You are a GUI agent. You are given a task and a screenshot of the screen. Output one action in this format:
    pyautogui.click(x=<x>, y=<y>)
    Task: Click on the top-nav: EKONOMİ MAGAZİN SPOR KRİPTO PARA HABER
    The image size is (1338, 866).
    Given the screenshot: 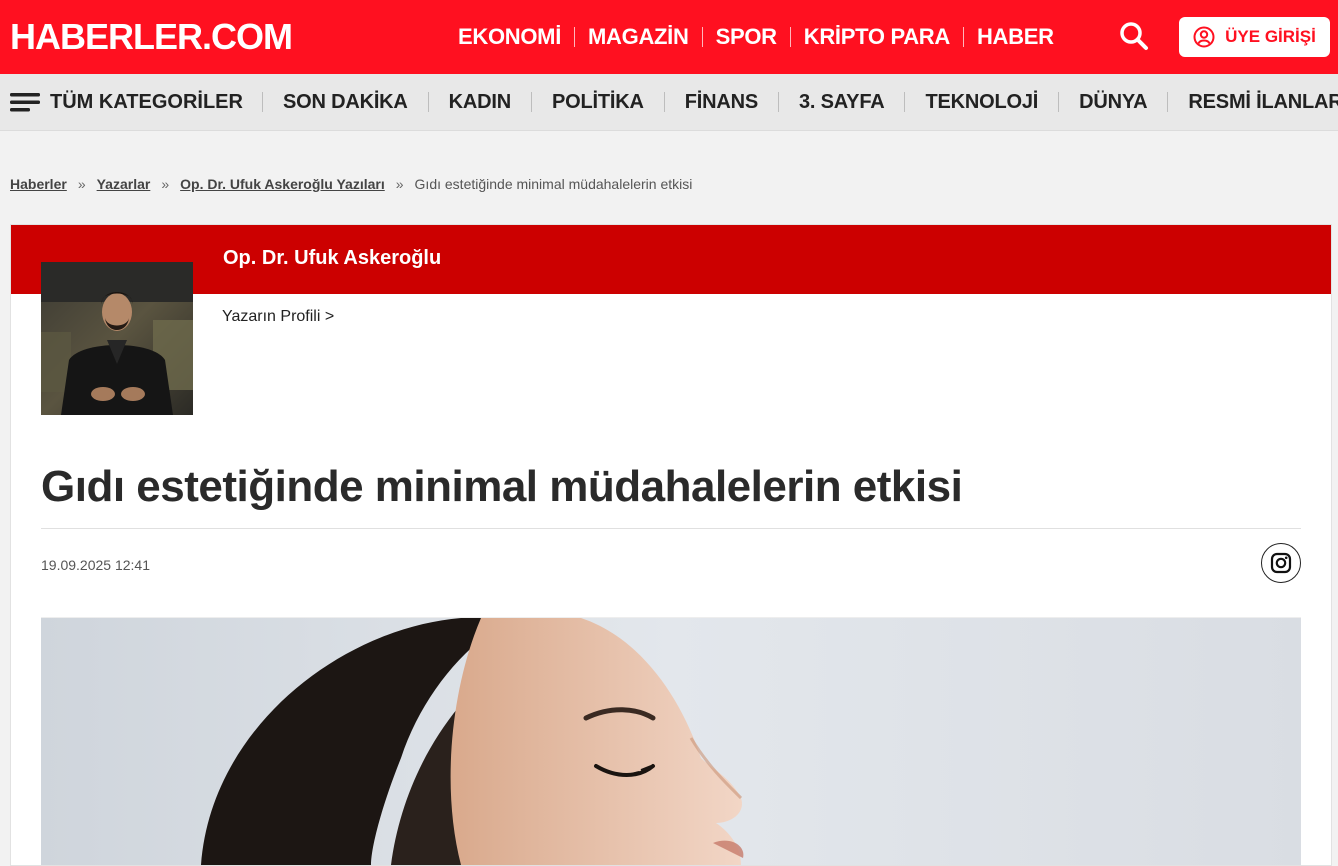 What is the action you would take?
    pyautogui.click(x=756, y=37)
    